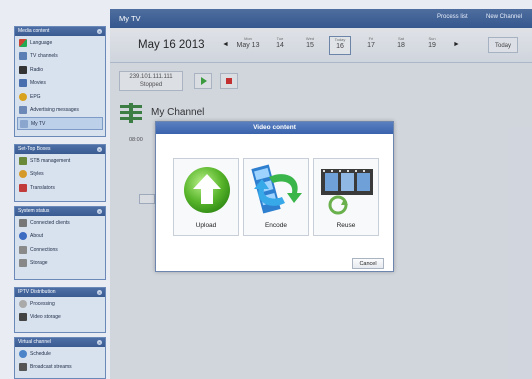 This screenshot has width=532, height=379. Describe the element at coordinates (60, 31) in the screenshot. I see `panel-title: Media content ×` at that location.